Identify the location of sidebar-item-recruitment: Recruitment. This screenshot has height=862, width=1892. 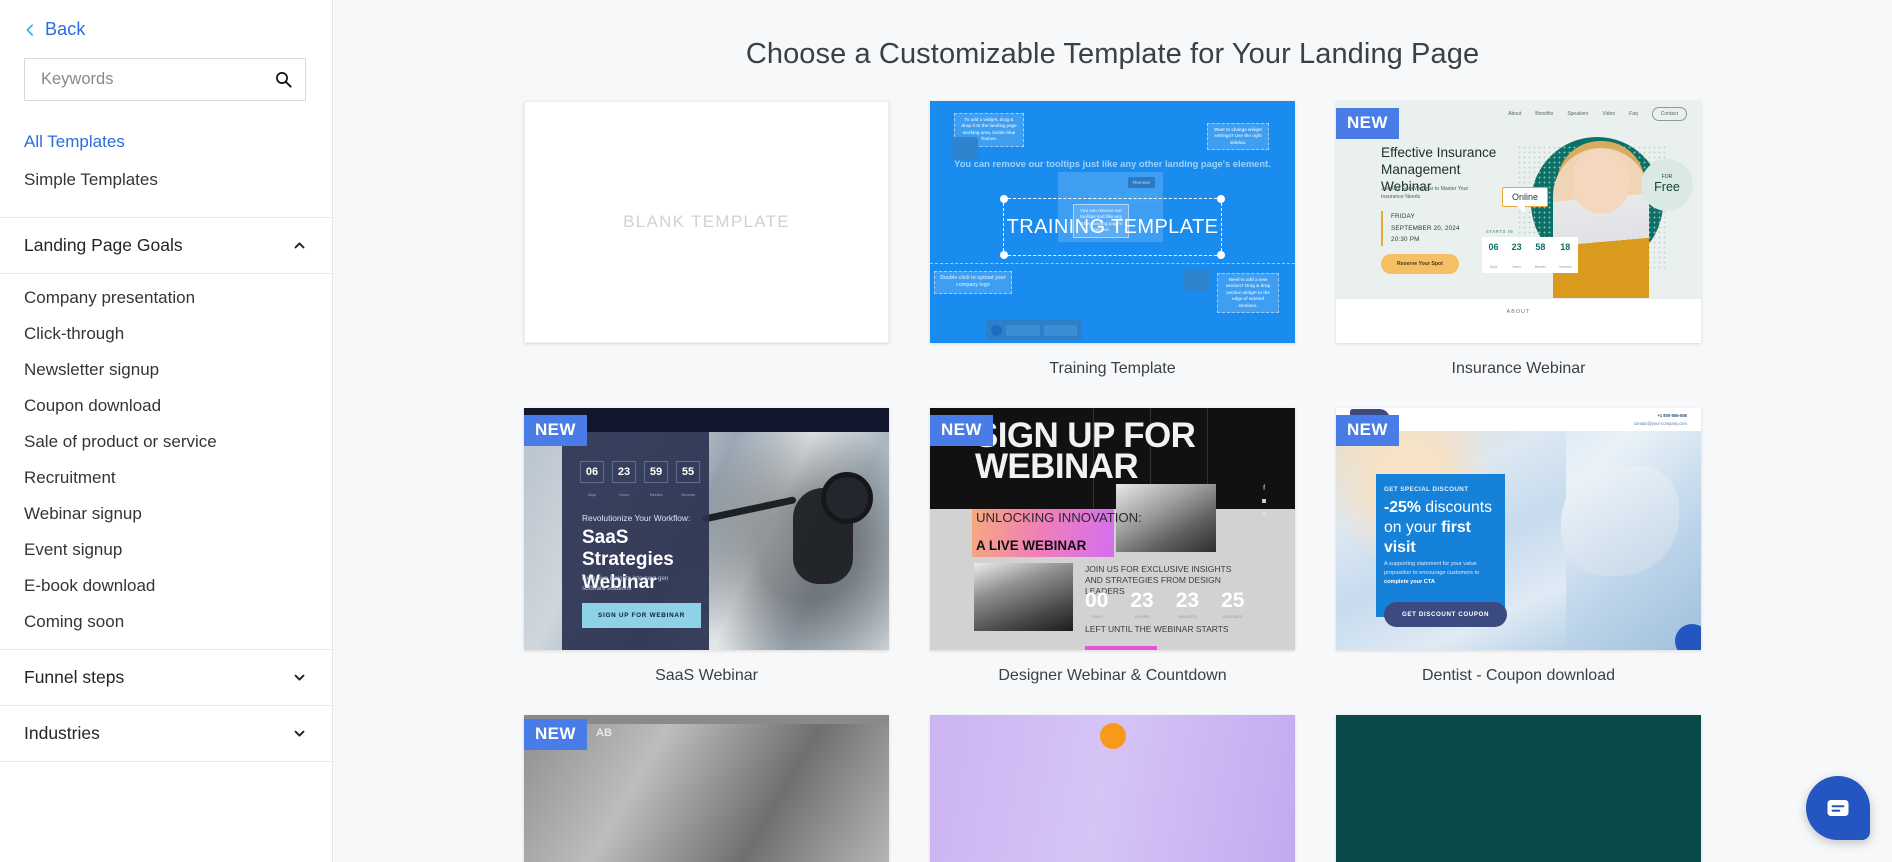
(166, 478).